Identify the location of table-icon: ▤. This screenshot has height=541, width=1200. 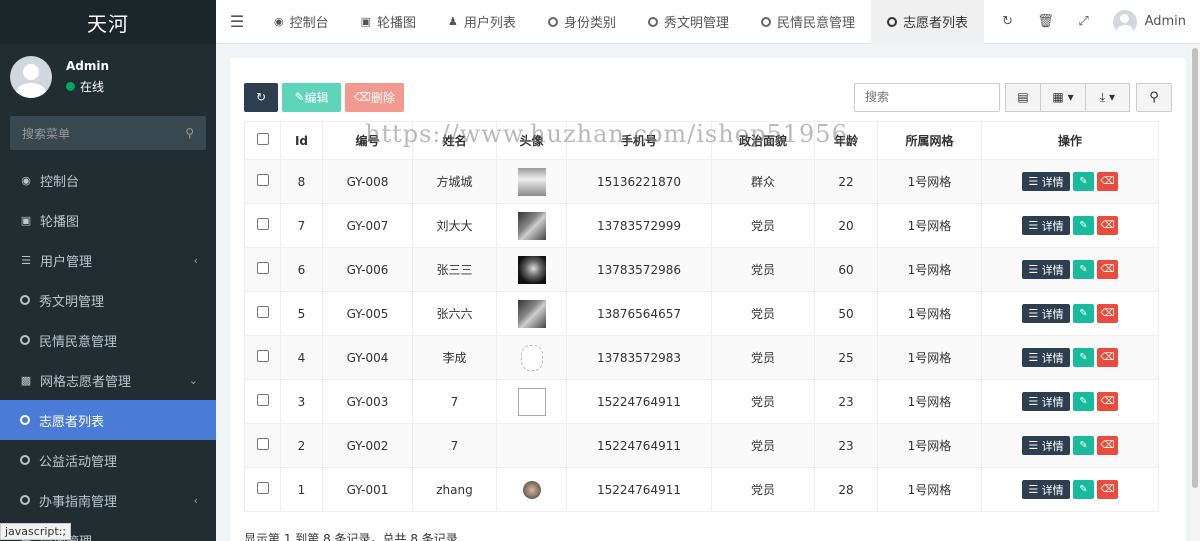
(1023, 97).